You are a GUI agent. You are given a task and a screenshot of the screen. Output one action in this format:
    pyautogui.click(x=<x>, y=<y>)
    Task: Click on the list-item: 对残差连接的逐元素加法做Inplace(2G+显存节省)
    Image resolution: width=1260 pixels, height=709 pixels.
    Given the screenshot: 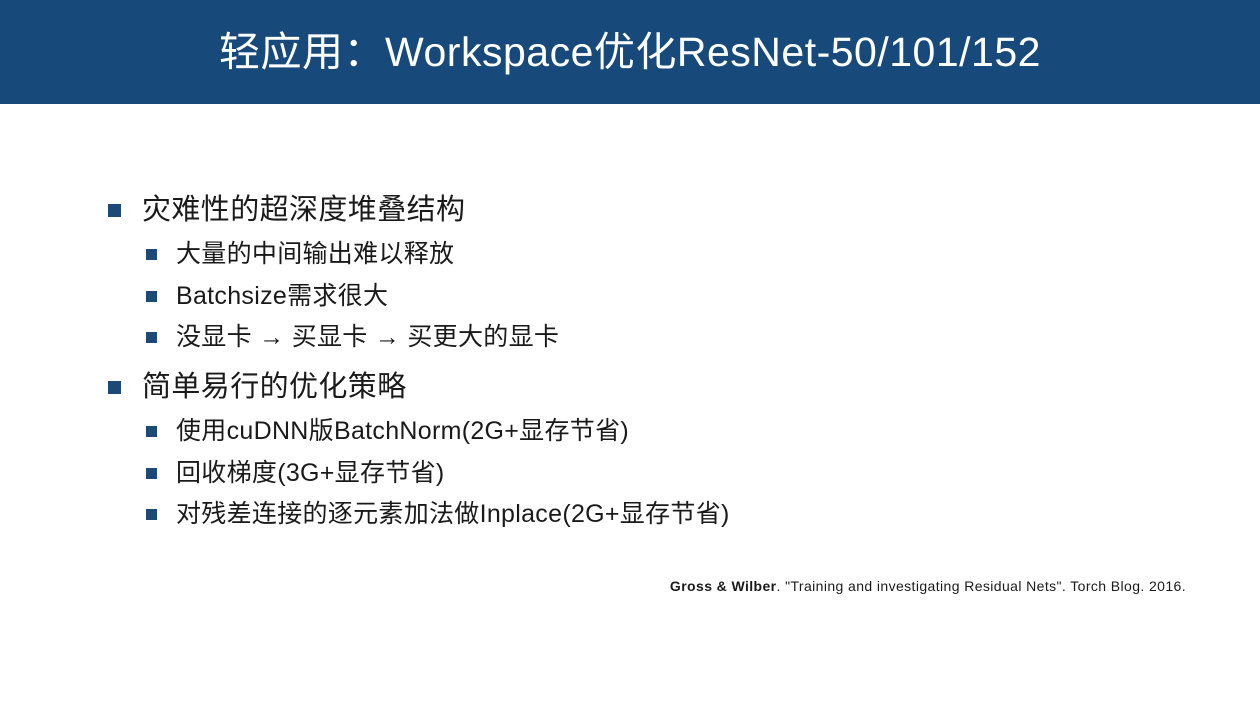 What is the action you would take?
    pyautogui.click(x=438, y=514)
    